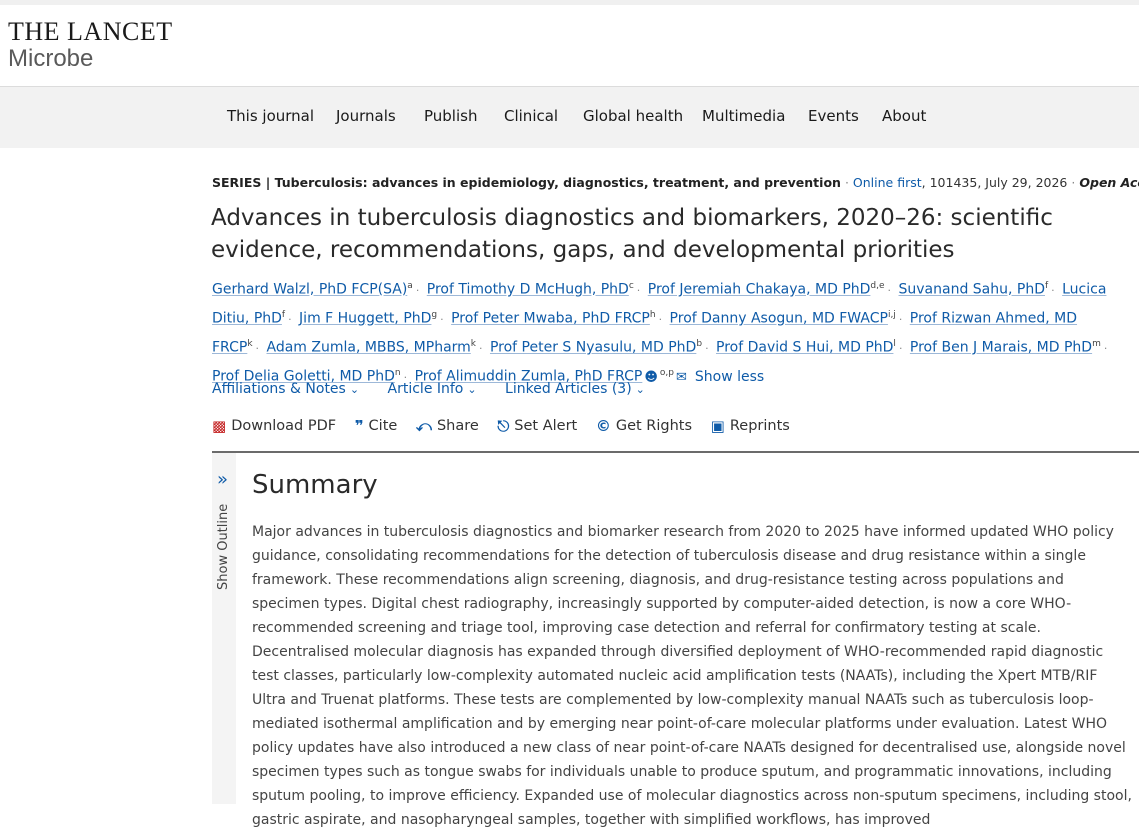 This screenshot has width=1139, height=832. Describe the element at coordinates (270, 116) in the screenshot. I see `nav-this-journal: This journal` at that location.